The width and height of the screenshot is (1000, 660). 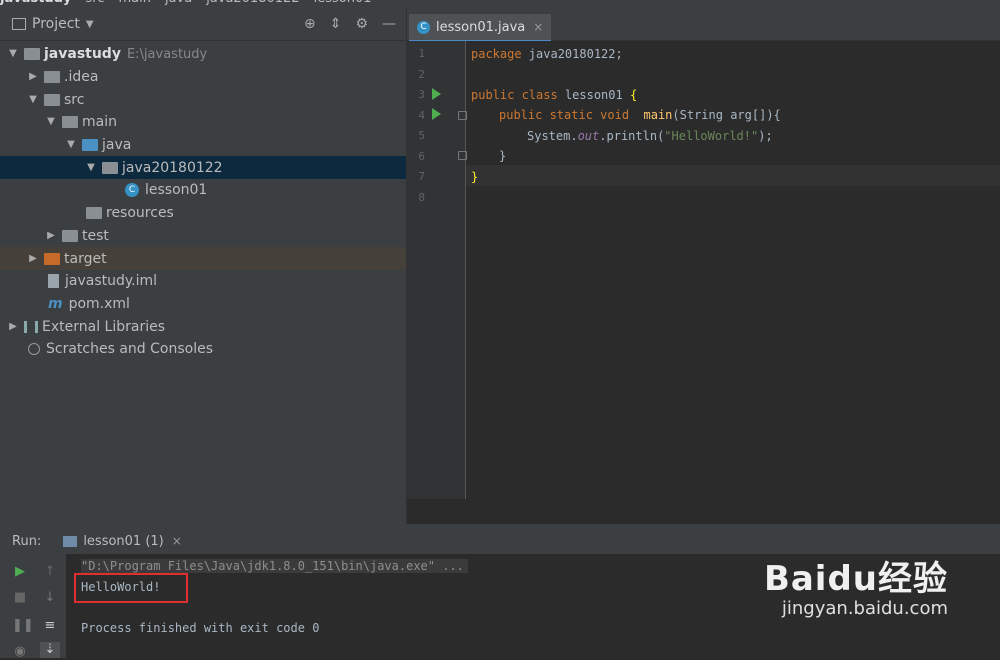 What do you see at coordinates (547, 54) in the screenshot?
I see `code-line-1: package java20180122;` at bounding box center [547, 54].